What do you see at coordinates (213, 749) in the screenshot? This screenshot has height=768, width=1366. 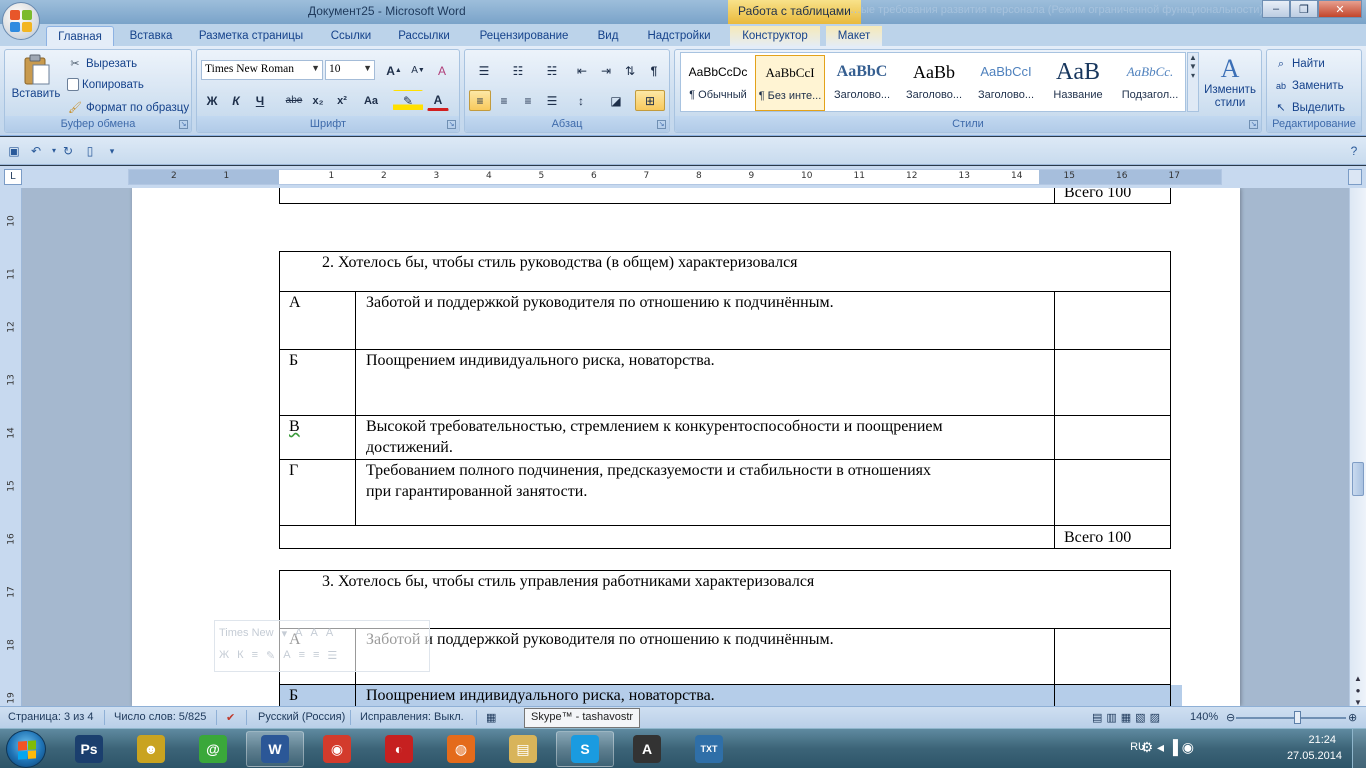 I see `taskbar-mail-agent: @` at bounding box center [213, 749].